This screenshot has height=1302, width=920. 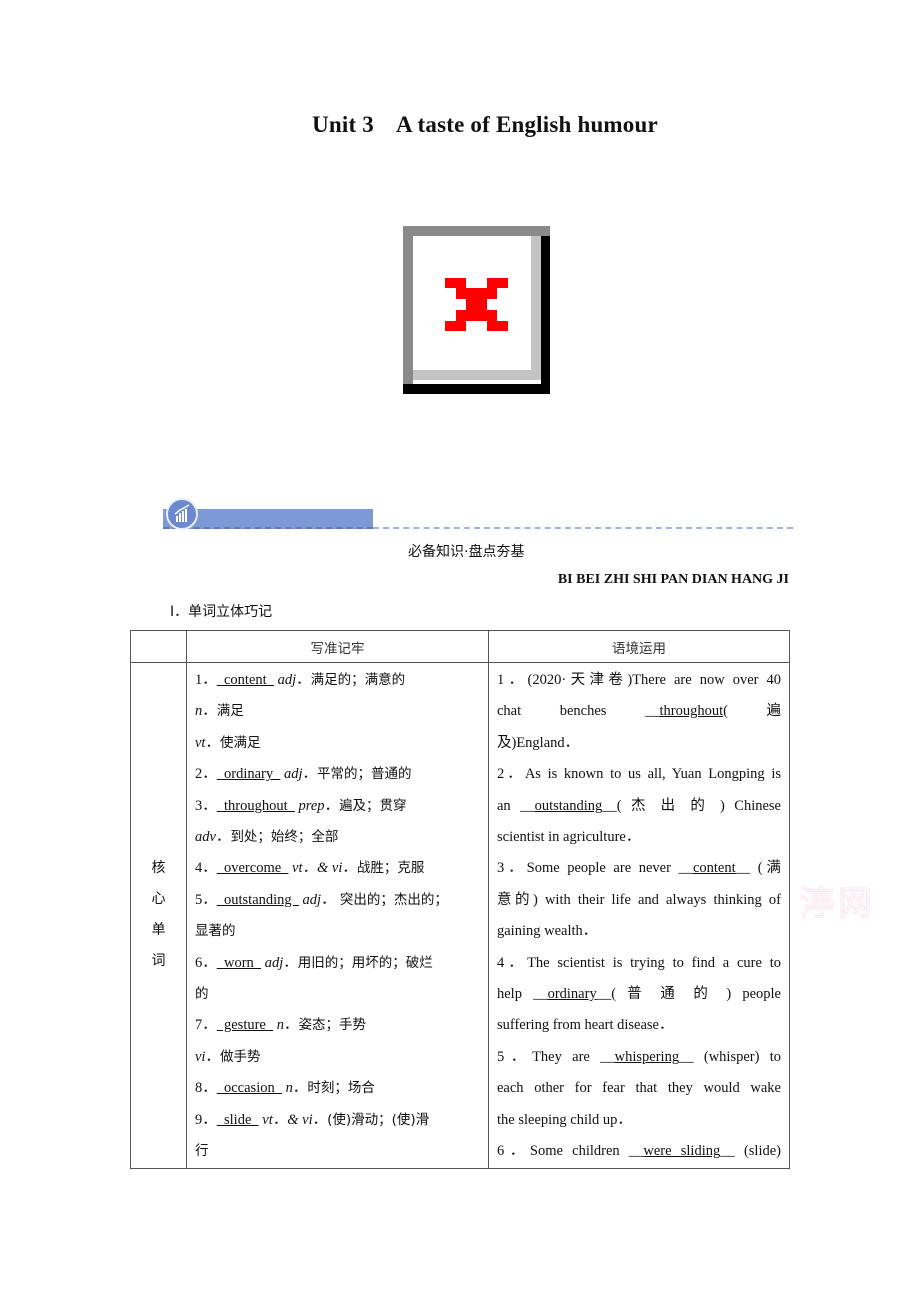 I want to click on meaning: 遍及；贯穿, so click(x=373, y=805).